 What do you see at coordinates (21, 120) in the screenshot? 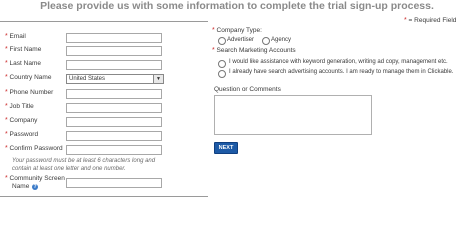
I see `company-label: * Company` at bounding box center [21, 120].